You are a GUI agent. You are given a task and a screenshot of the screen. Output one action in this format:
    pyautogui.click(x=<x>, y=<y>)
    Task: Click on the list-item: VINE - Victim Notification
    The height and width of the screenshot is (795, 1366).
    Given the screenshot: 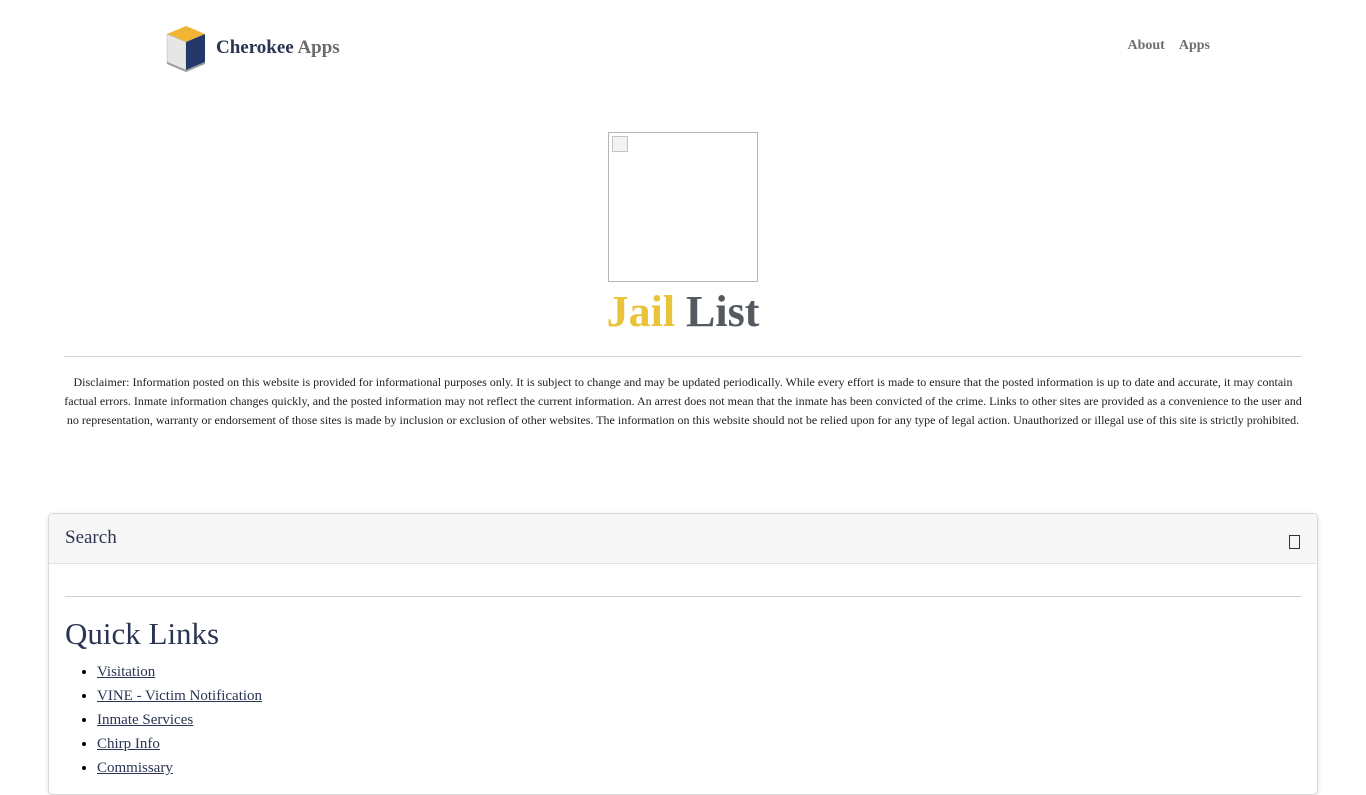 What is the action you would take?
    pyautogui.click(x=179, y=696)
    